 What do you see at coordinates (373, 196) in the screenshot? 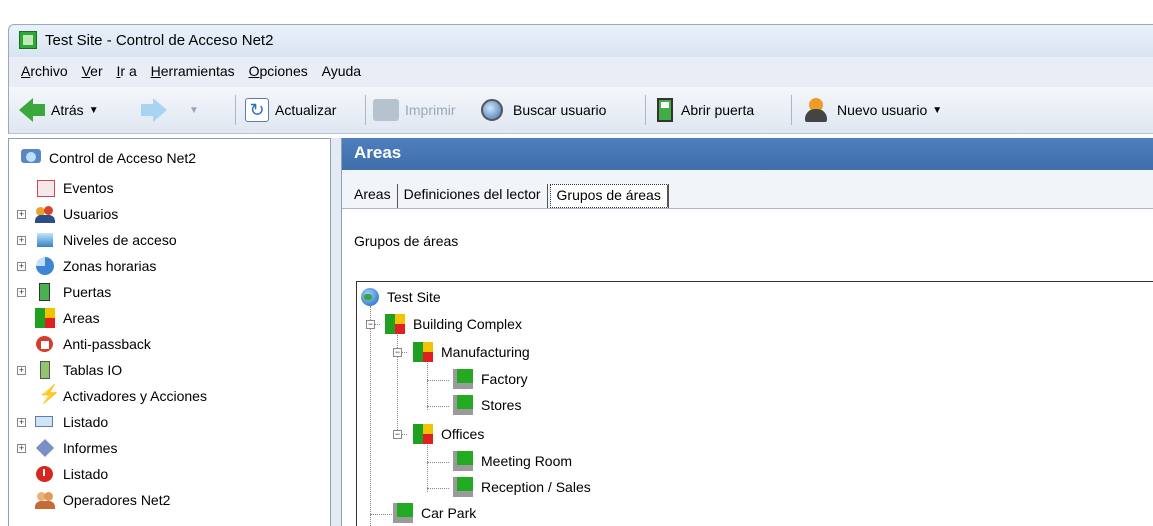
I see `tab-areas: Areas` at bounding box center [373, 196].